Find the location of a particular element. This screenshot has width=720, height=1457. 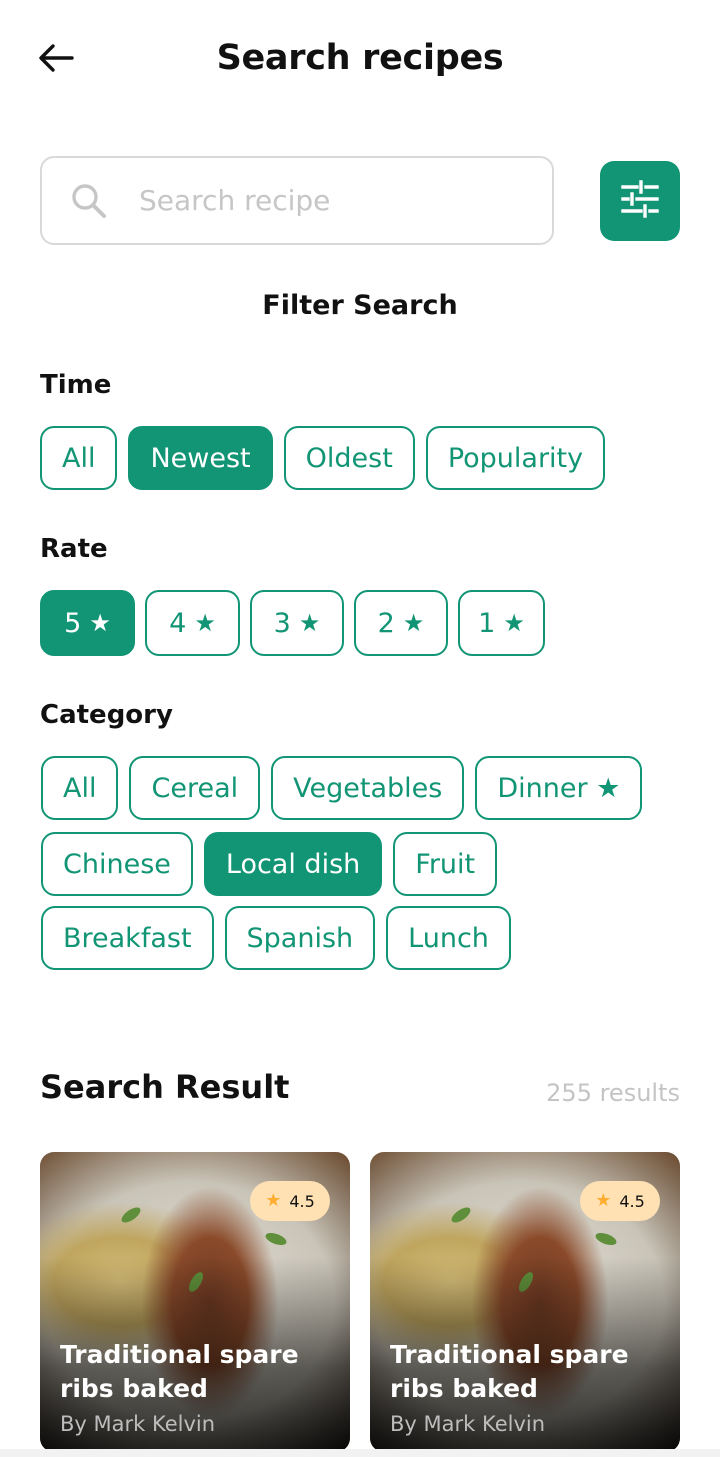

category-chip-vegetables: Vegetables is located at coordinates (368, 788).